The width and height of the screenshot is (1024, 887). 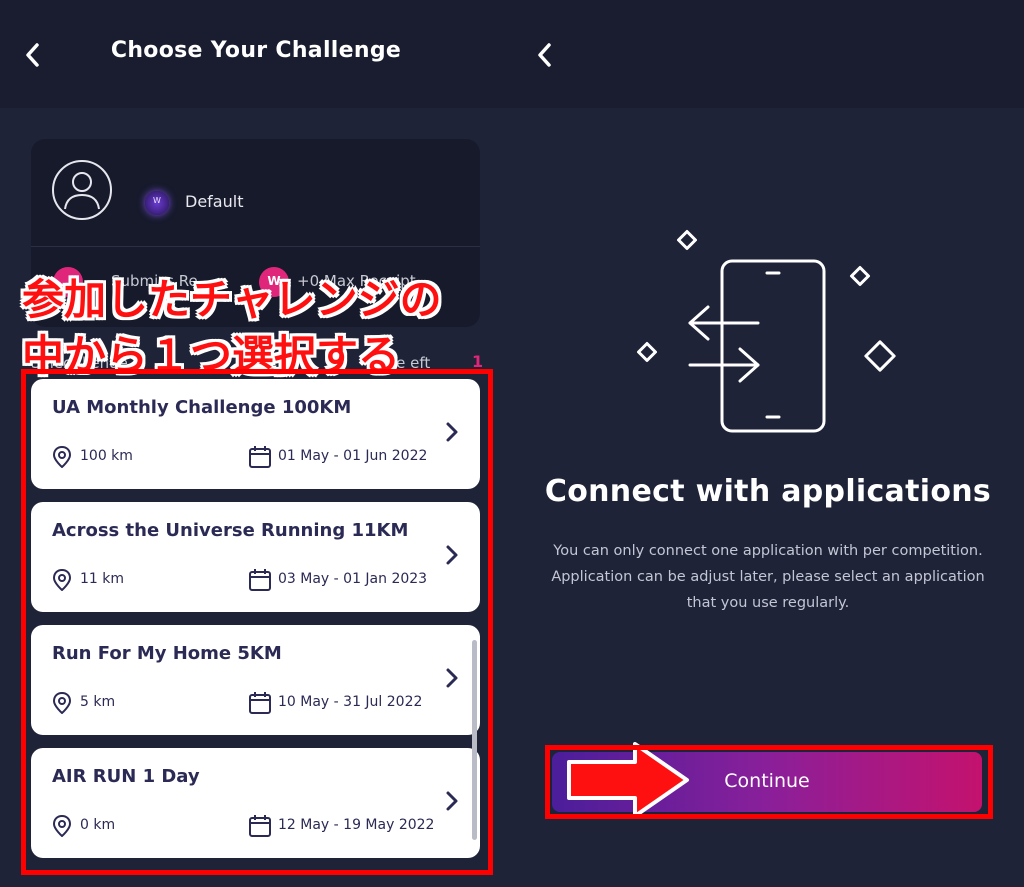 I want to click on highlight-box, so click(x=769, y=782).